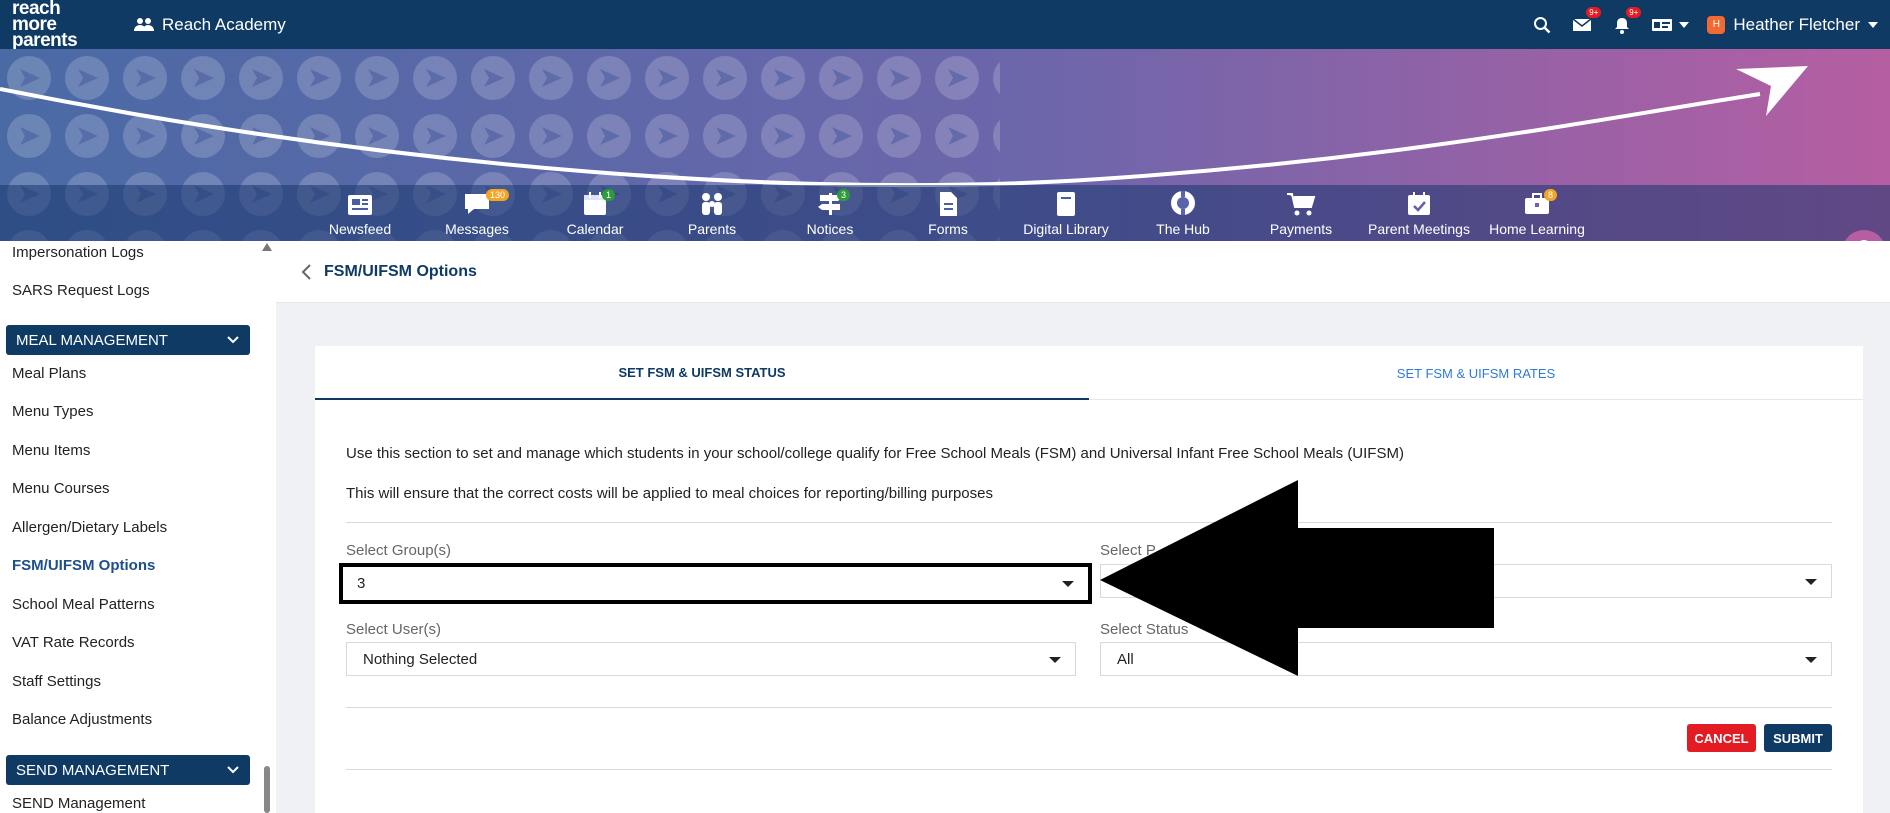 Image resolution: width=1890 pixels, height=813 pixels. Describe the element at coordinates (394, 629) in the screenshot. I see `users-label: Select User(s)` at that location.